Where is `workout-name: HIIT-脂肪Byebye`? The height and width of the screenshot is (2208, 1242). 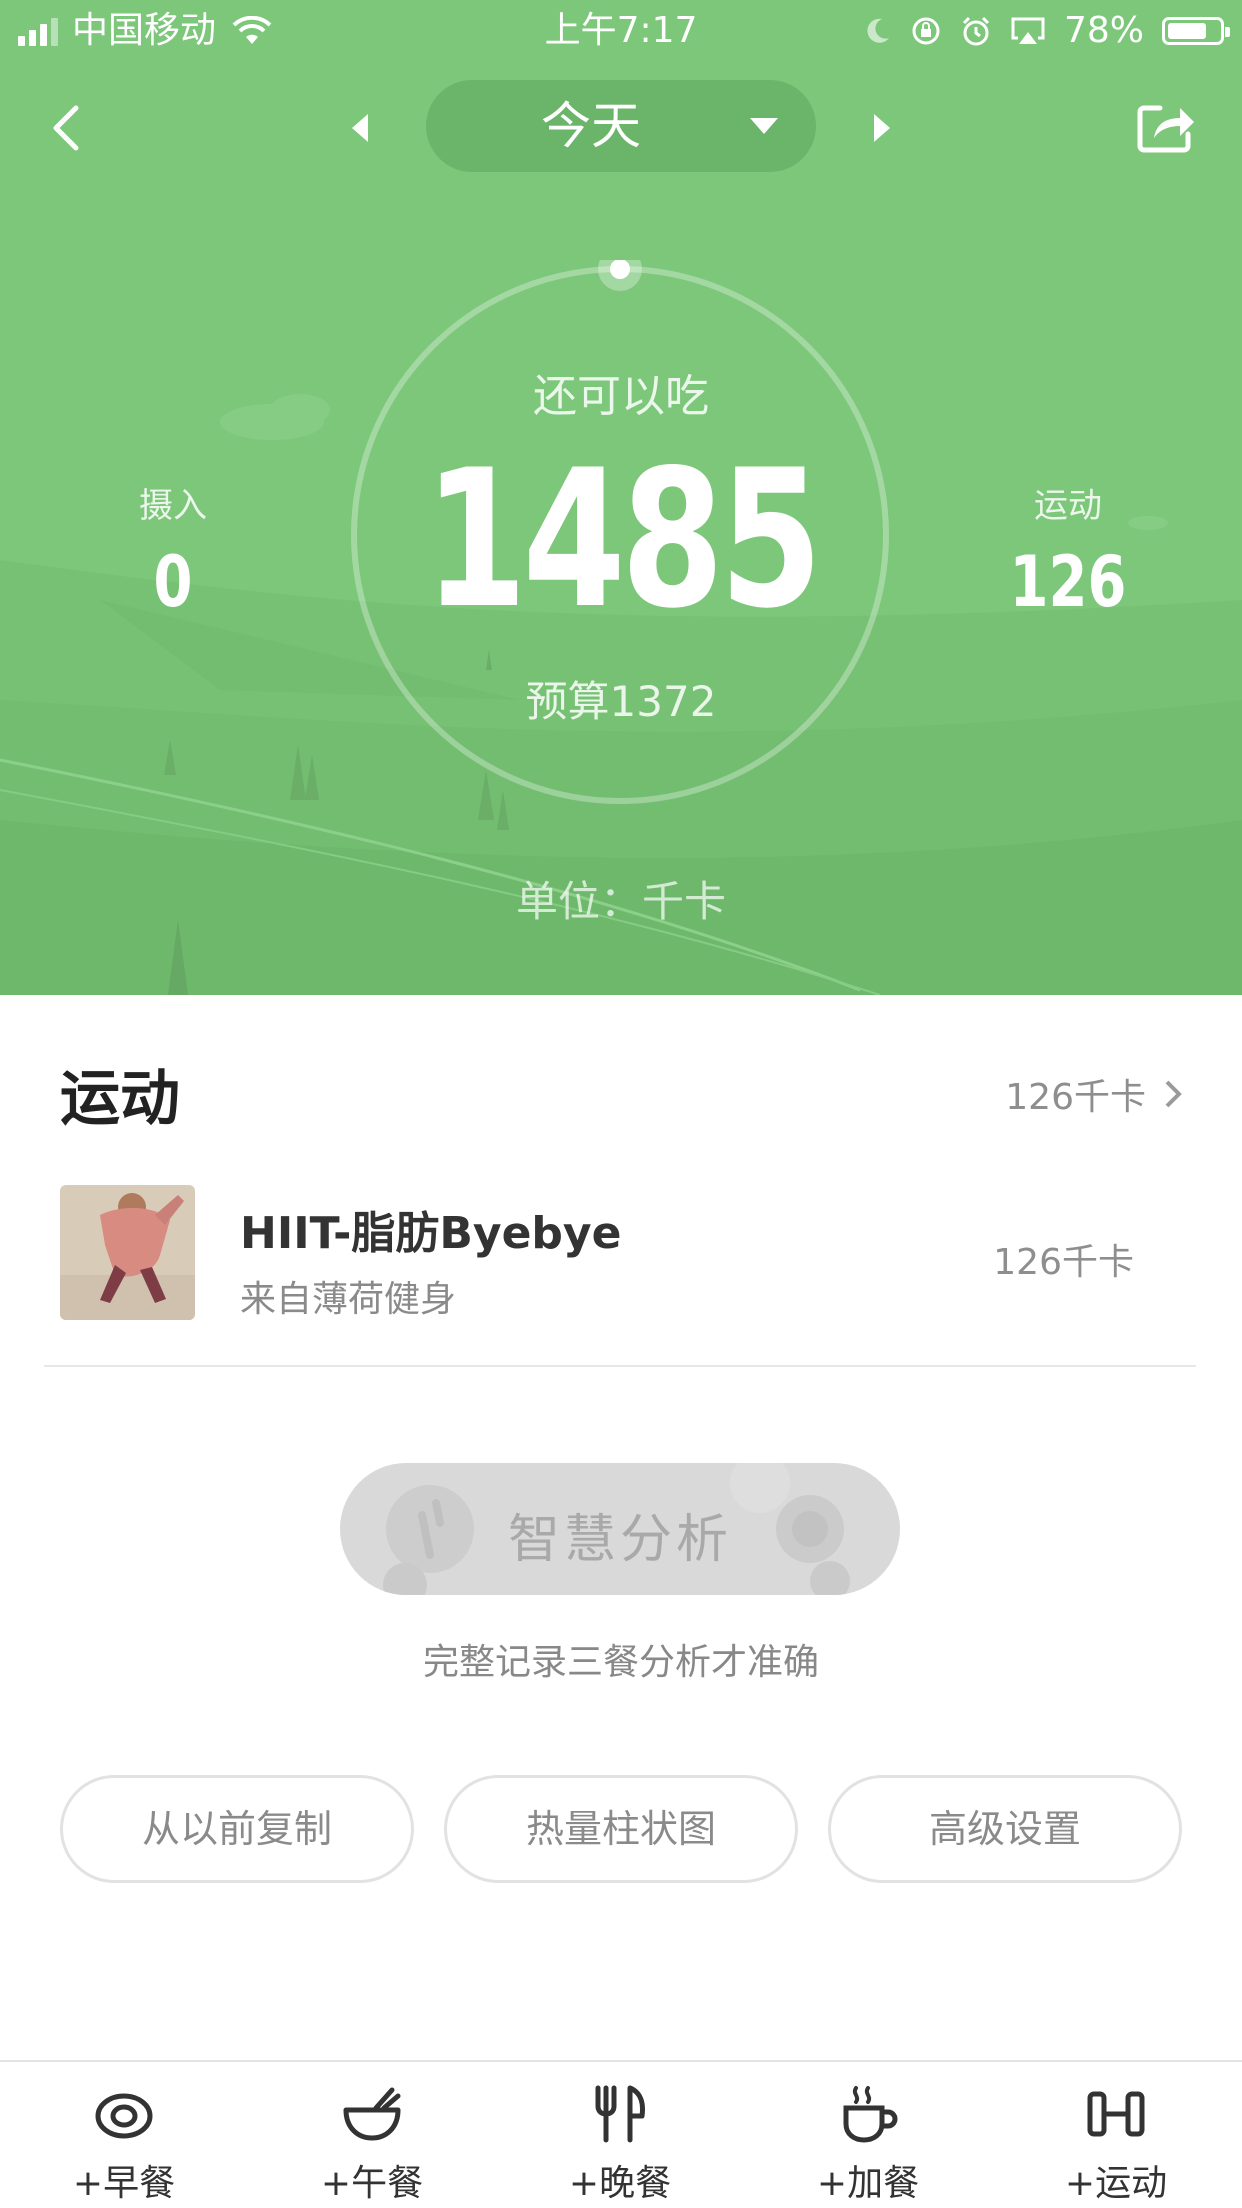 workout-name: HIIT-脂肪Byebye is located at coordinates (431, 1233).